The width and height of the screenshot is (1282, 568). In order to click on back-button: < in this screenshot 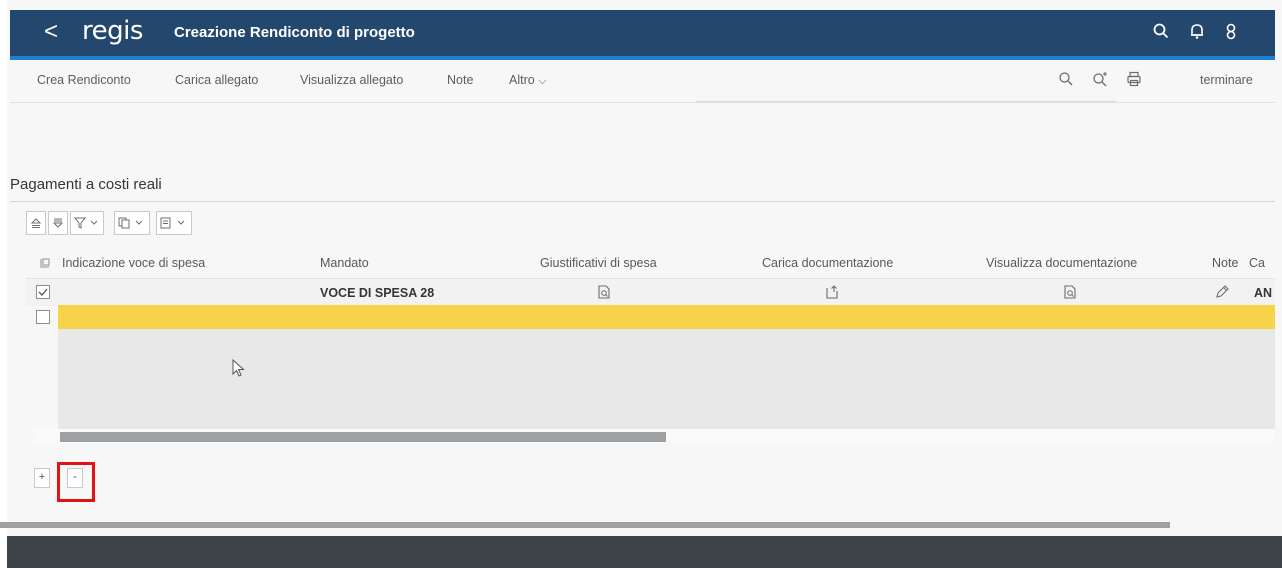, I will do `click(51, 32)`.